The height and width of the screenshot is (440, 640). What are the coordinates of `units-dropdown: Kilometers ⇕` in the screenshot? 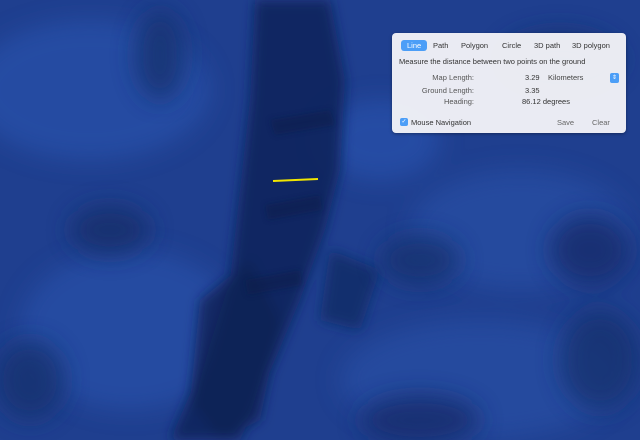 It's located at (582, 78).